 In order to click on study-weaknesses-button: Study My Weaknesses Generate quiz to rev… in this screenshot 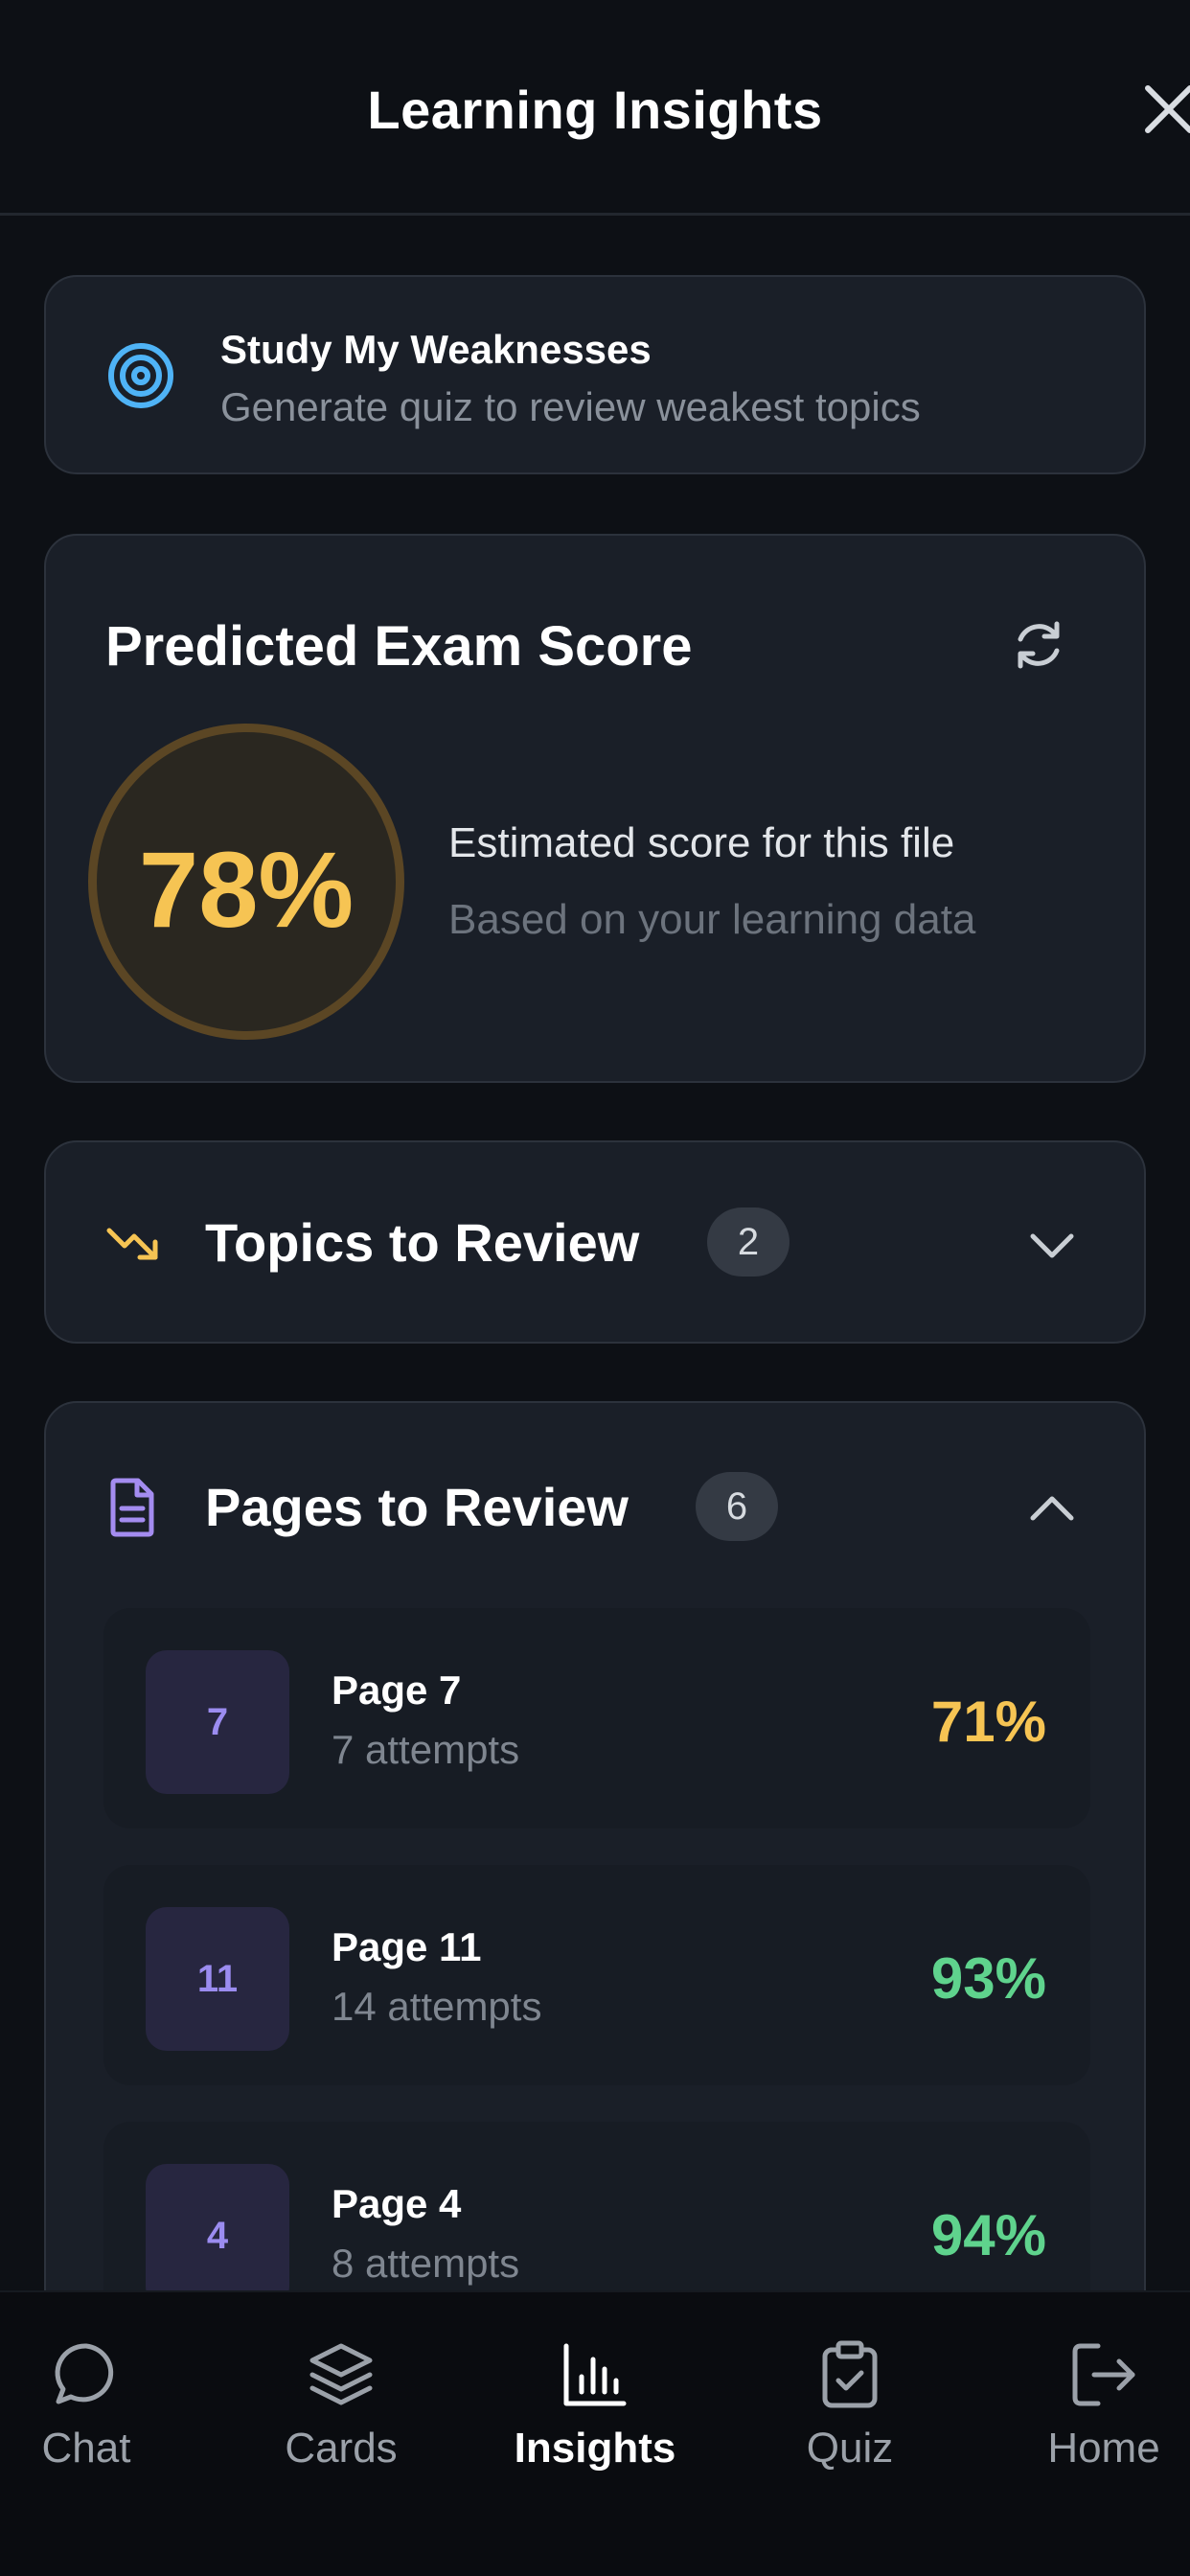, I will do `click(595, 374)`.